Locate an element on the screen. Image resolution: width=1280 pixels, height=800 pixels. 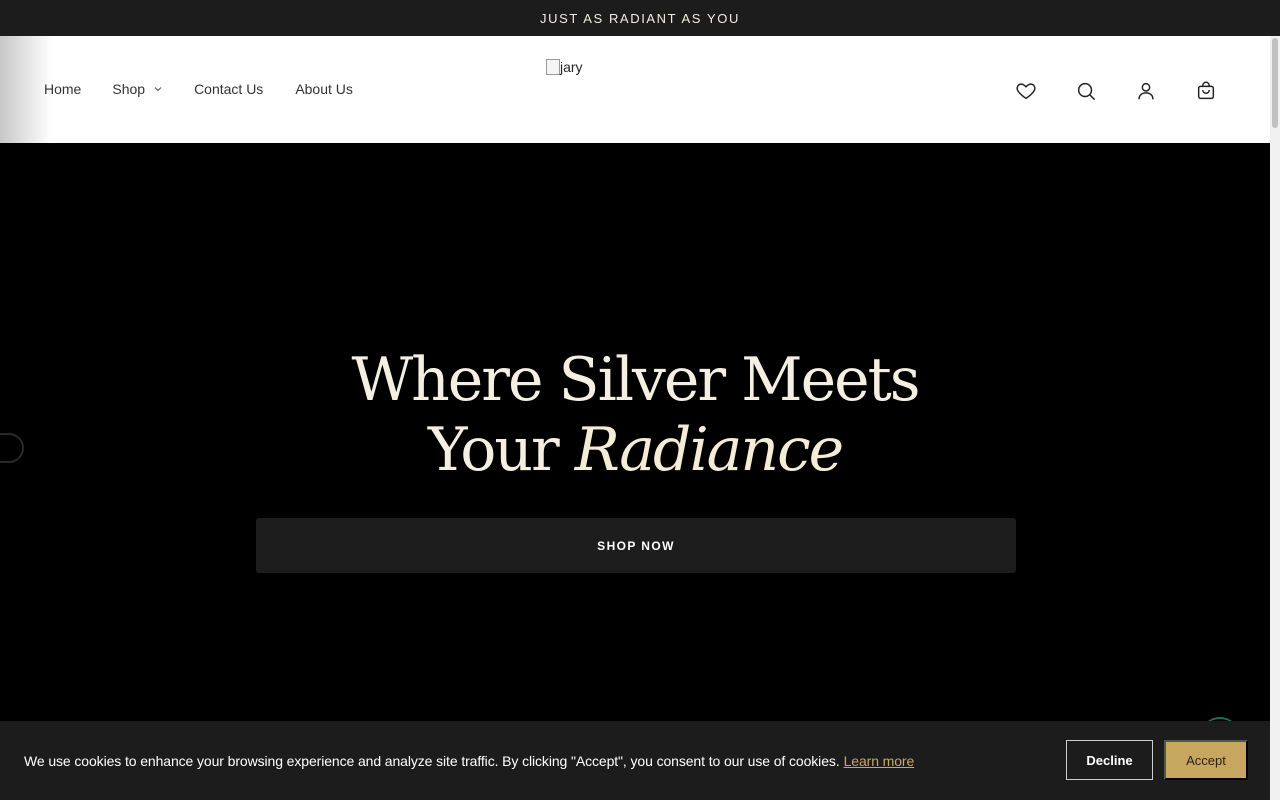
decline-button: Decline is located at coordinates (1109, 760).